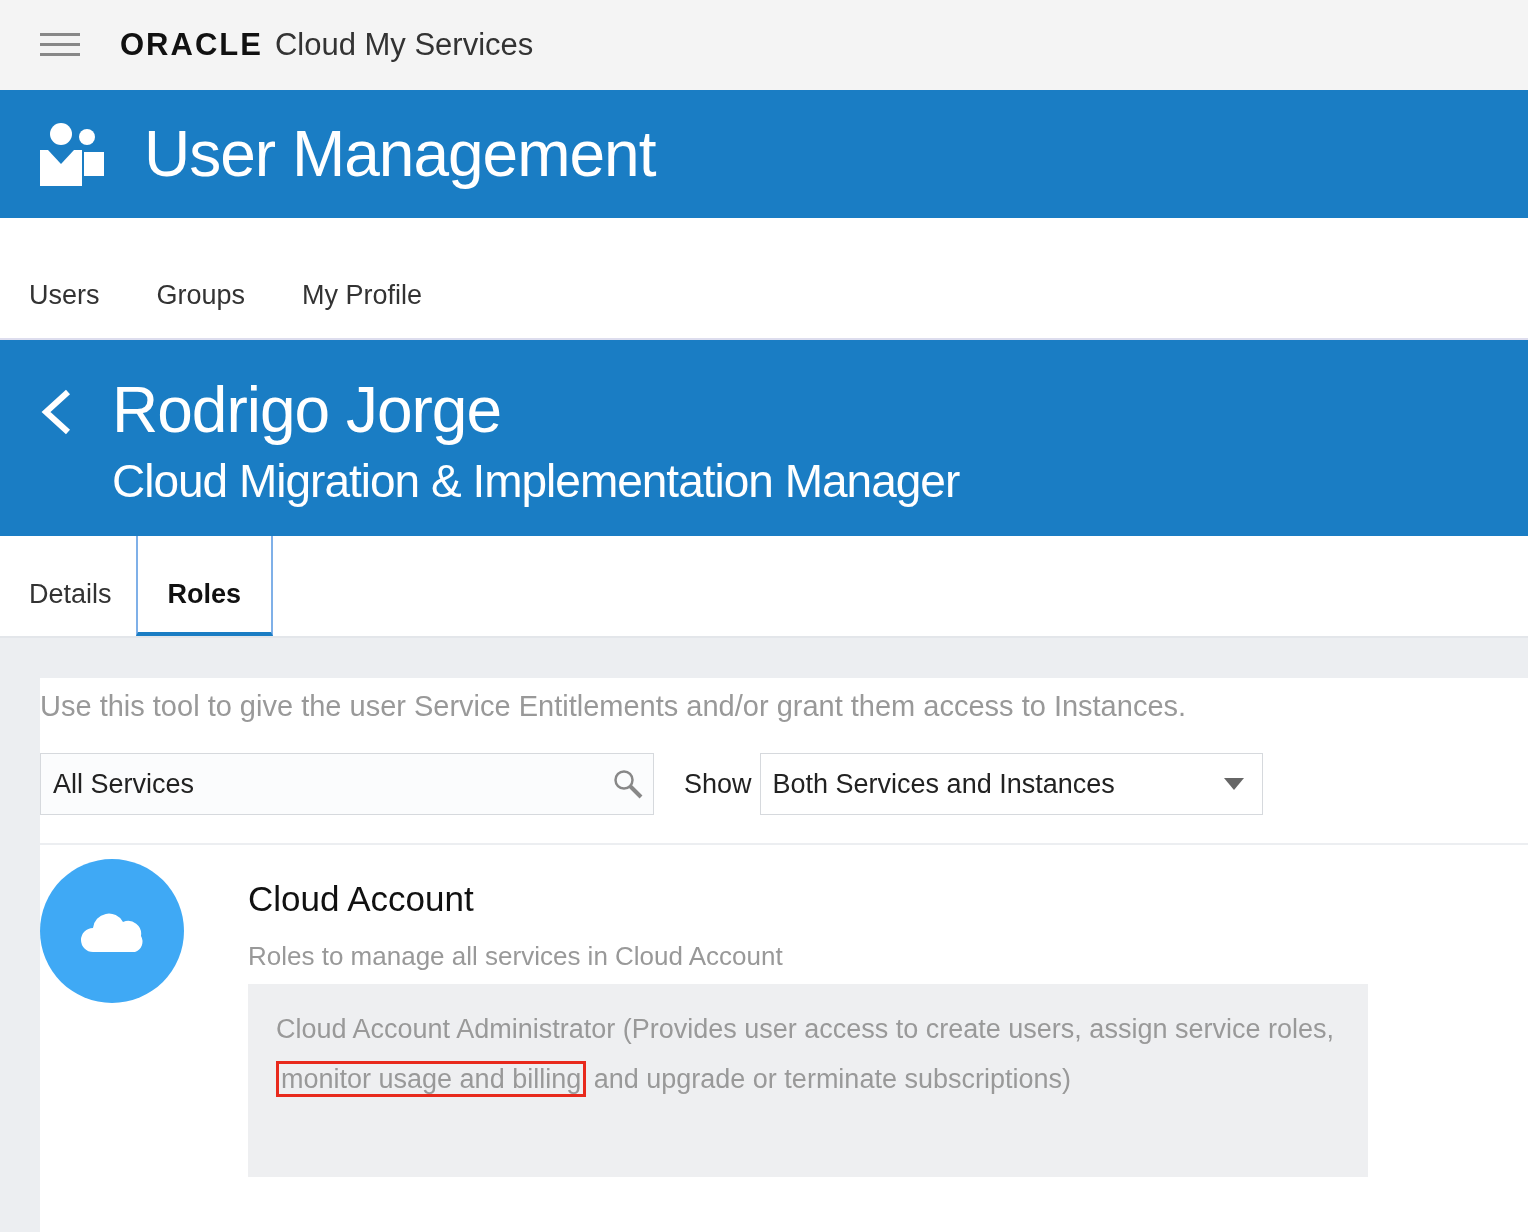 Image resolution: width=1528 pixels, height=1232 pixels. Describe the element at coordinates (1011, 784) in the screenshot. I see `show-dropdown: Both Services and Instances` at that location.